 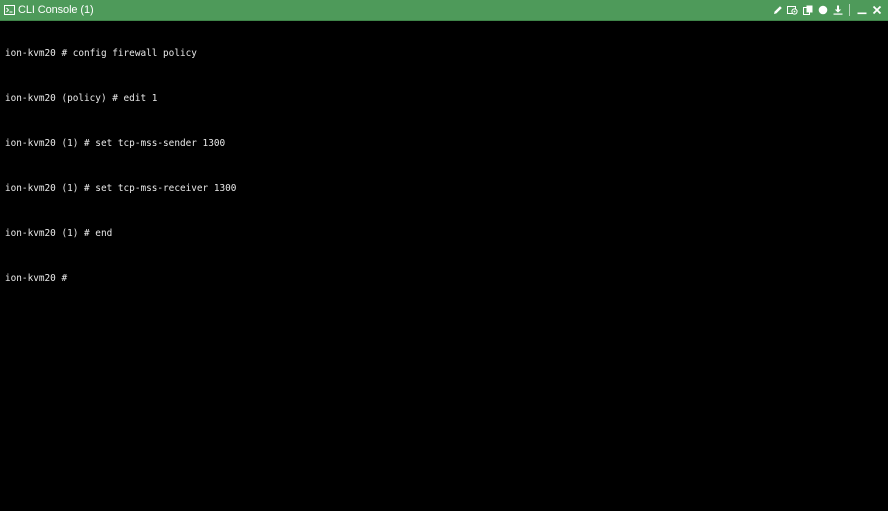 What do you see at coordinates (9, 10) in the screenshot?
I see `terminal-icon` at bounding box center [9, 10].